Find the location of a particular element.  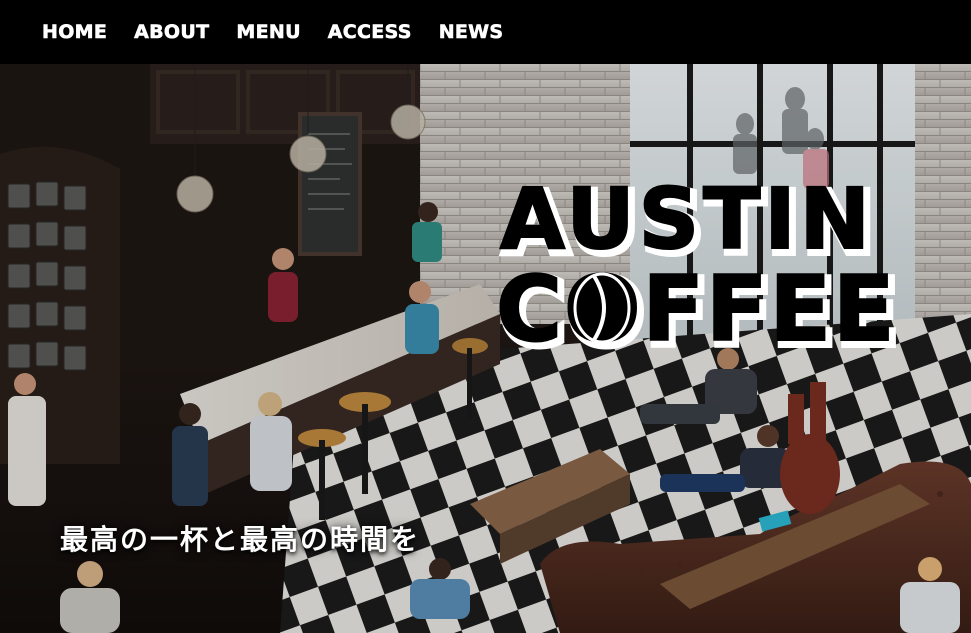

nav-menu: HOME ABOUT MENU ACCESS NEWS is located at coordinates (485, 32).